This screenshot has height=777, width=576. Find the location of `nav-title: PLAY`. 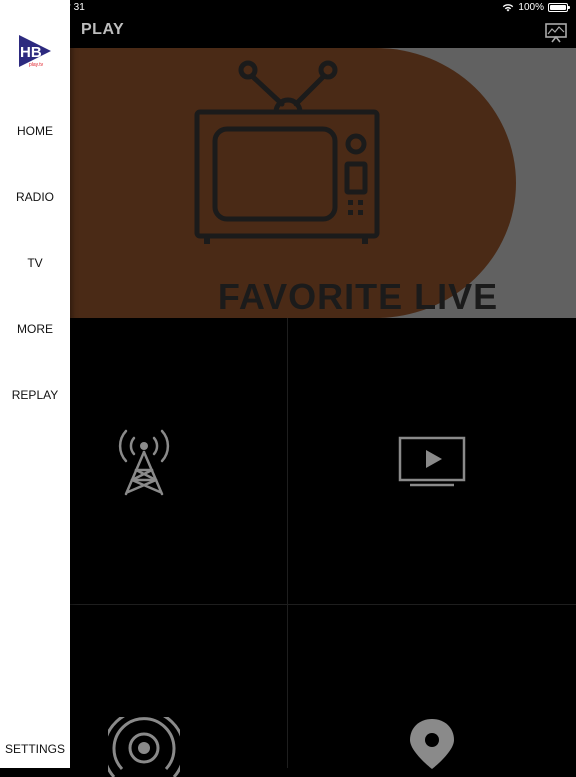

nav-title: PLAY is located at coordinates (102, 30).